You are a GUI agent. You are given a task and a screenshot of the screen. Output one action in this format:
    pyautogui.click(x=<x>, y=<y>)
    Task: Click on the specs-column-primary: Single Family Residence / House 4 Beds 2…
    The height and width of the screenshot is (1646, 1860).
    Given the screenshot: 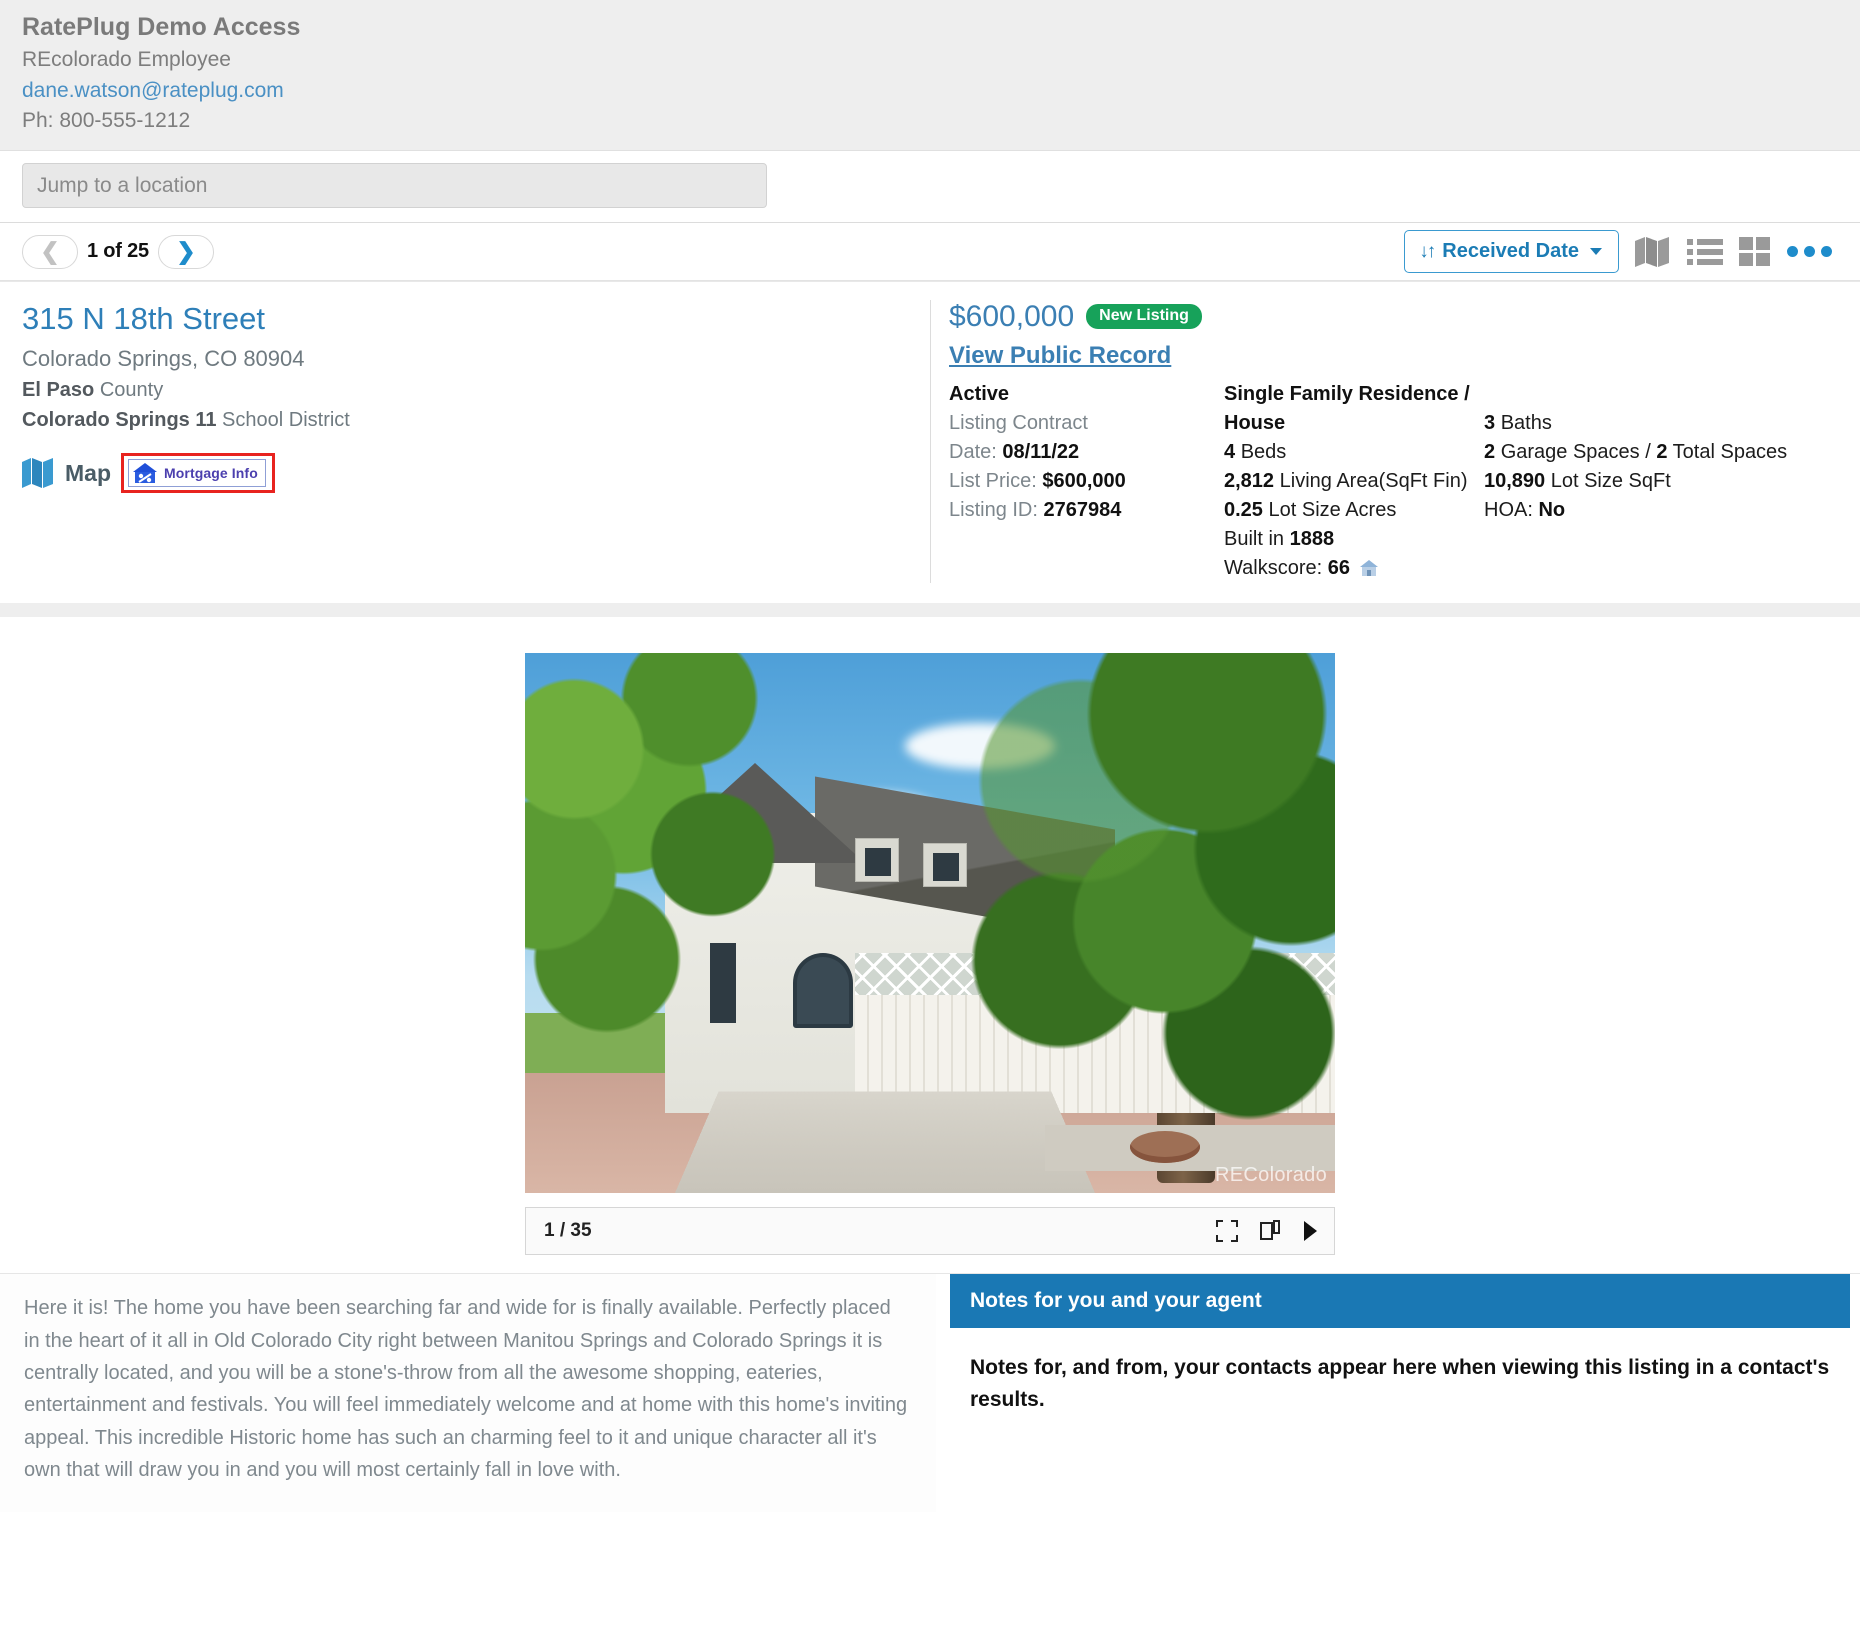 What is the action you would take?
    pyautogui.click(x=1354, y=481)
    